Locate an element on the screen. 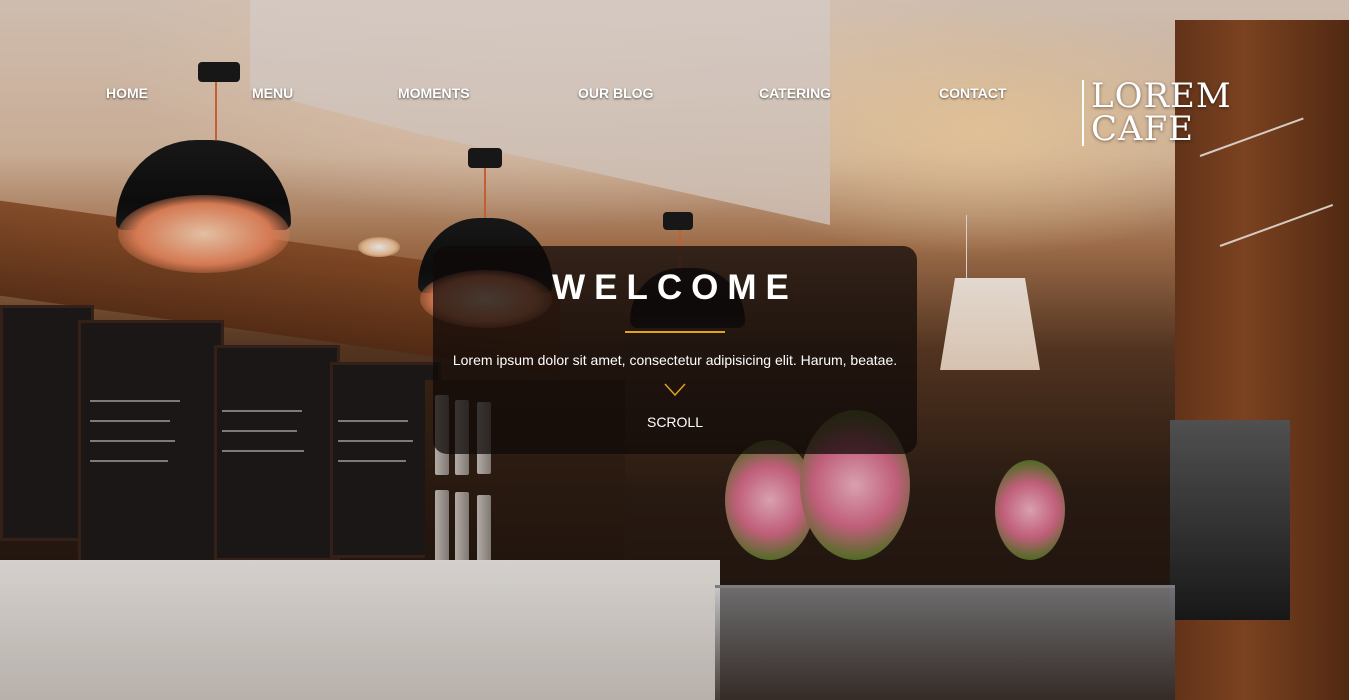 This screenshot has width=1349, height=700. scroll-link: SCROLL is located at coordinates (675, 422).